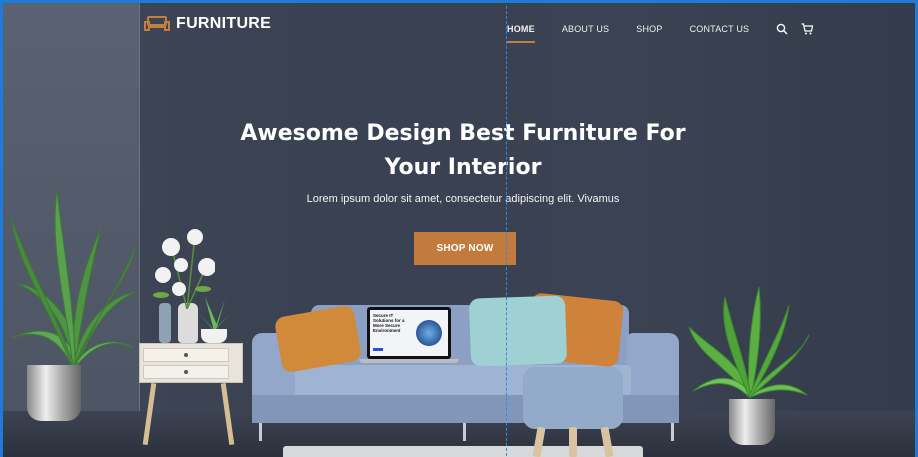 The height and width of the screenshot is (457, 918). What do you see at coordinates (214, 336) in the screenshot?
I see `succulent-pot` at bounding box center [214, 336].